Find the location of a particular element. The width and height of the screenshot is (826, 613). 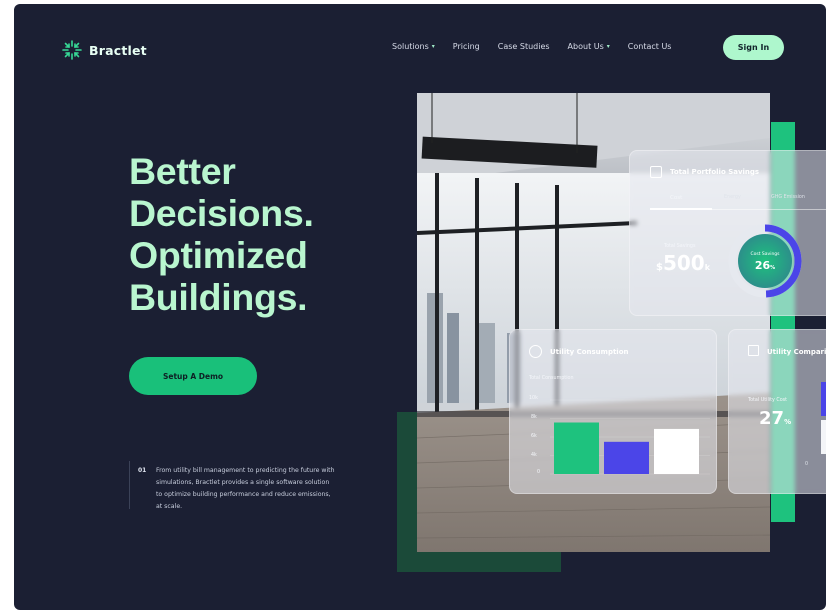

utility-icon is located at coordinates (535, 351).